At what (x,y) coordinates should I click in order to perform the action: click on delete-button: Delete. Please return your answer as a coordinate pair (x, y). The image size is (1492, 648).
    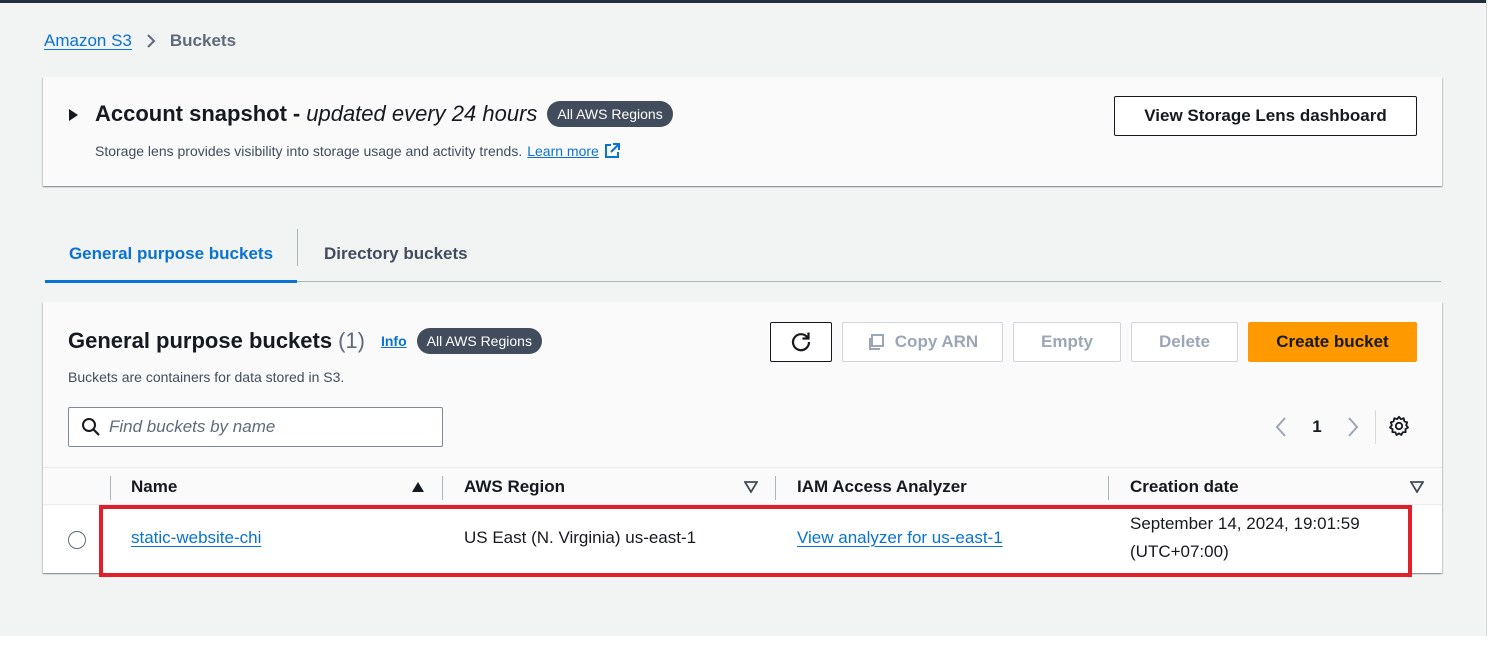
    Looking at the image, I should click on (1184, 342).